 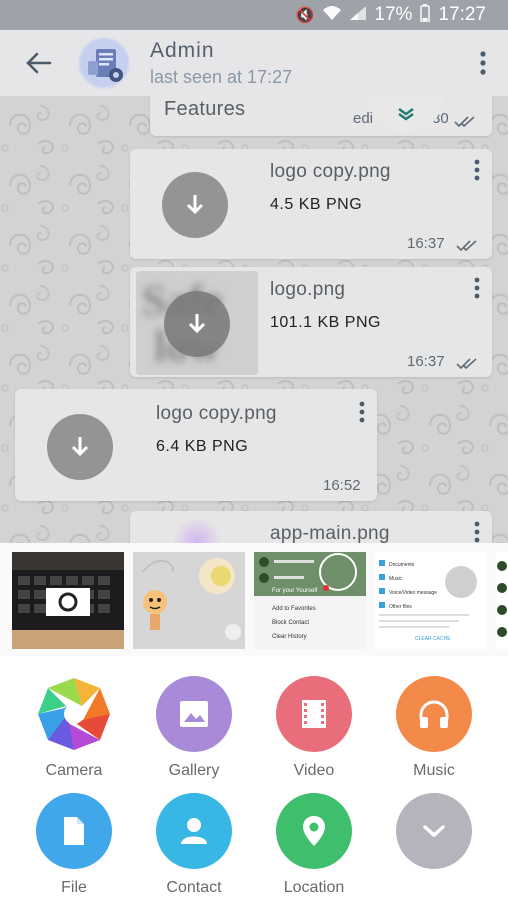 What do you see at coordinates (305, 15) in the screenshot?
I see `mute-icon: 🔇` at bounding box center [305, 15].